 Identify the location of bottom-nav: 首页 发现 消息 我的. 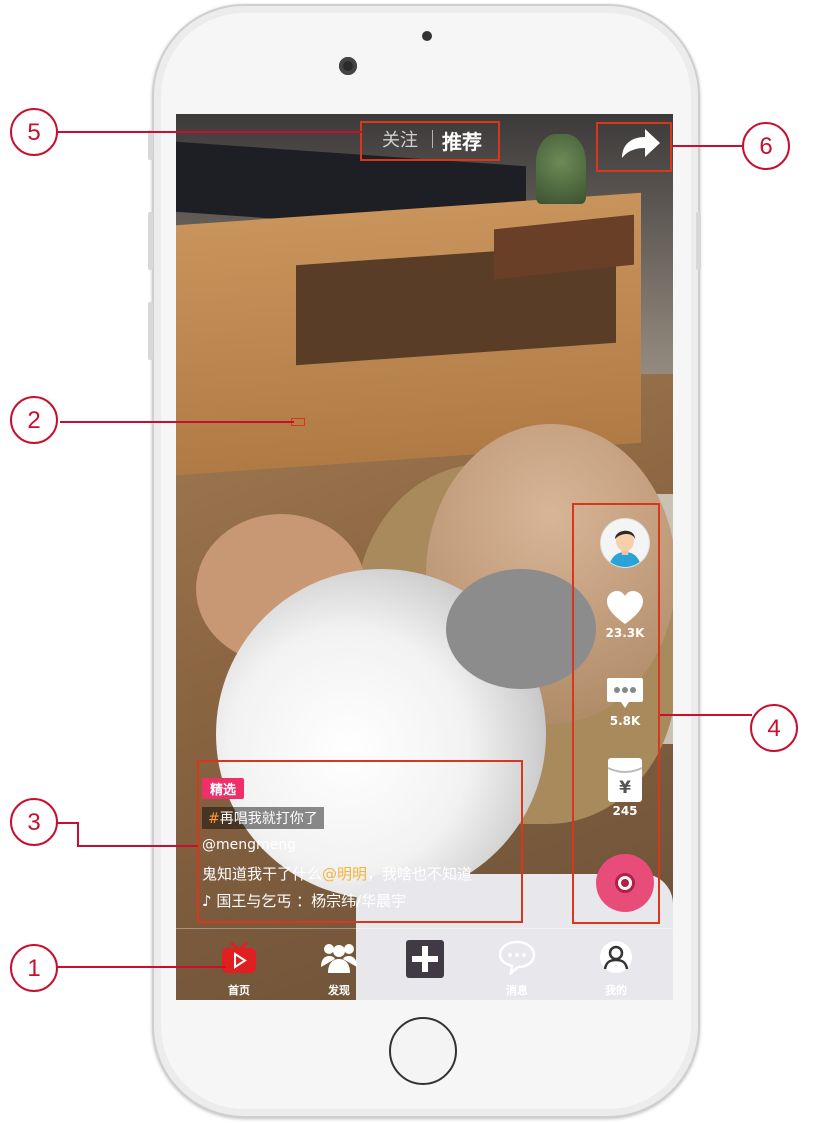
(424, 964).